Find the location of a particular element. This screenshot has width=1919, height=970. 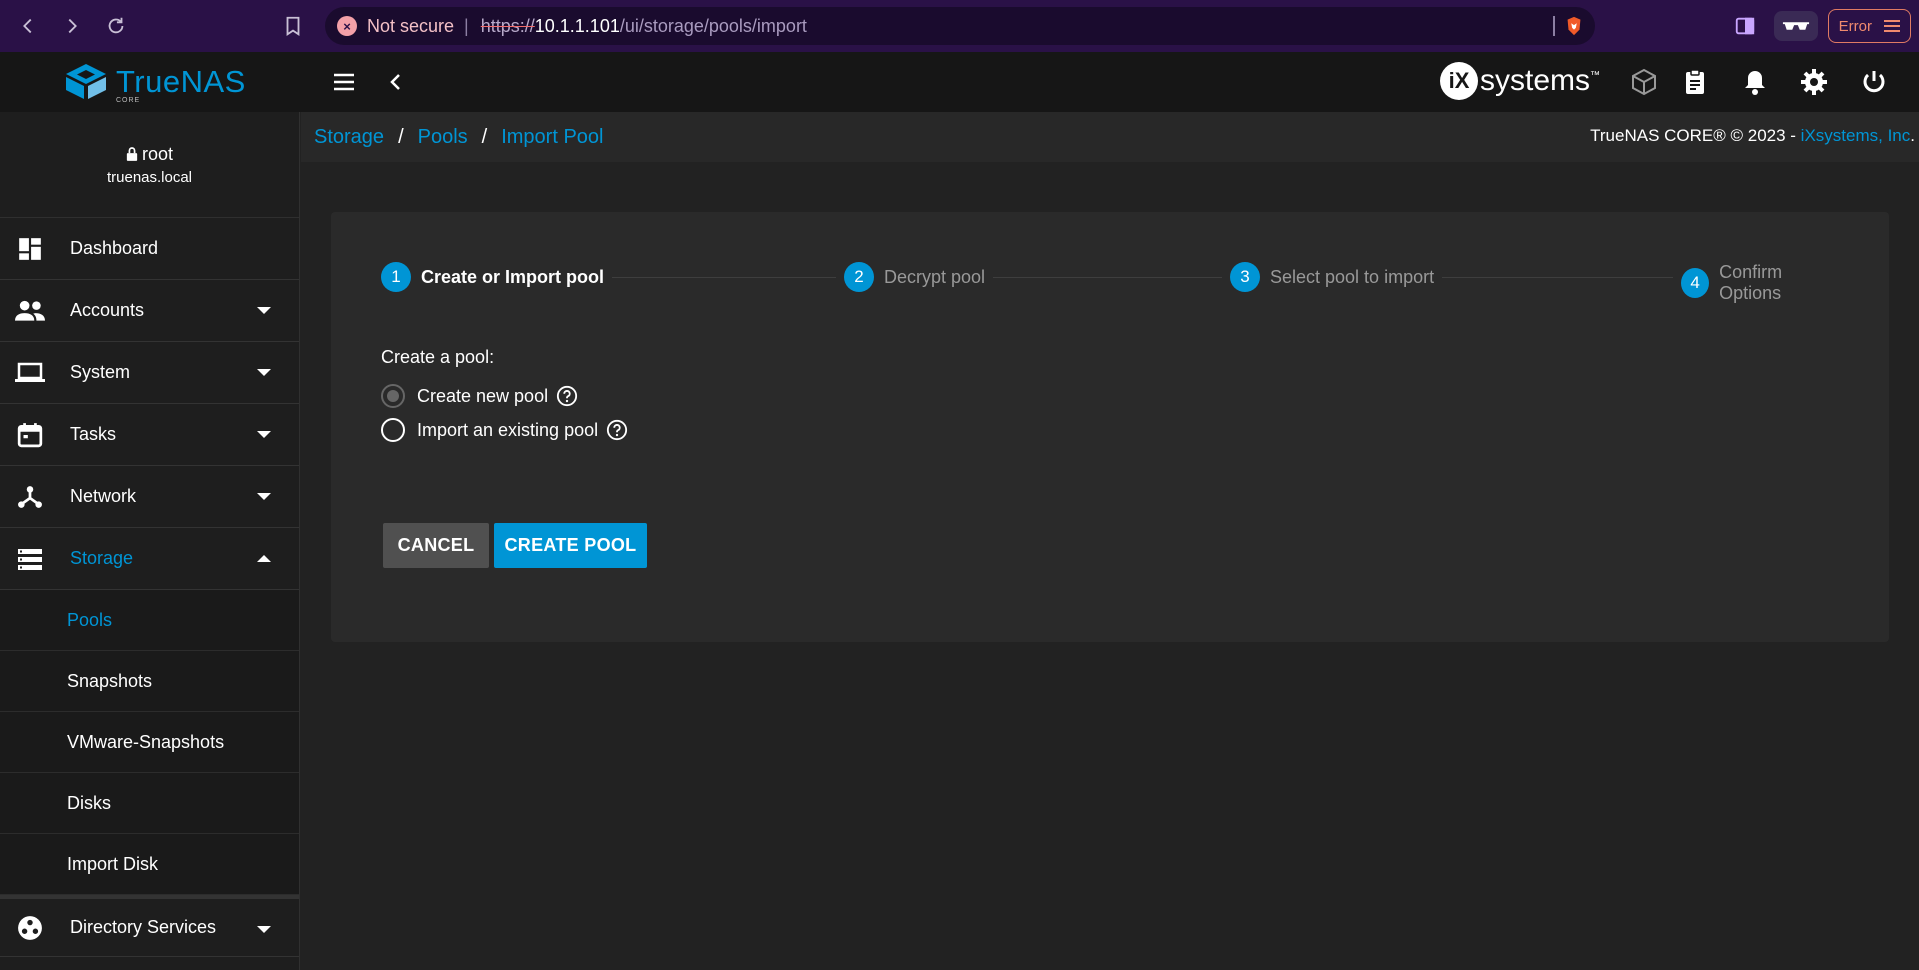

power-icon is located at coordinates (1874, 82).